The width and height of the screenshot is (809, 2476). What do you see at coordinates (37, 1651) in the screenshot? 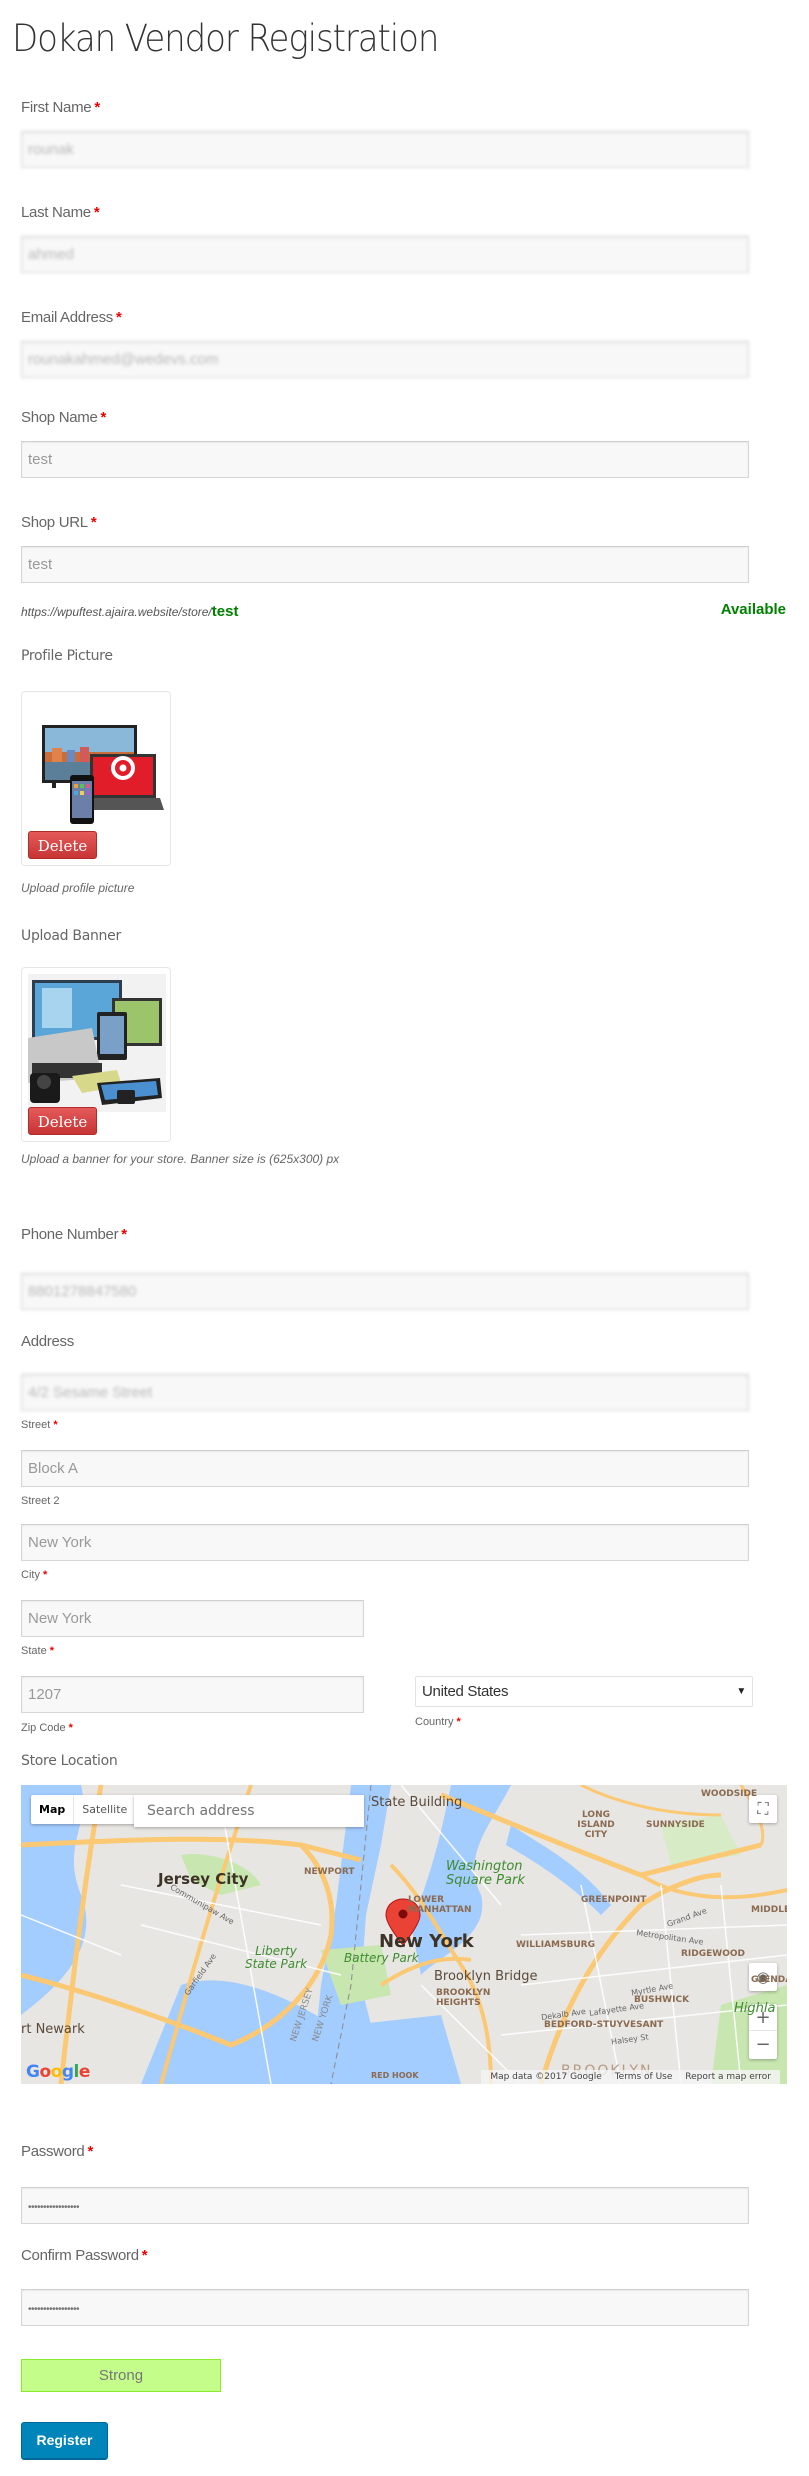
I see `state-sublabel: State *` at bounding box center [37, 1651].